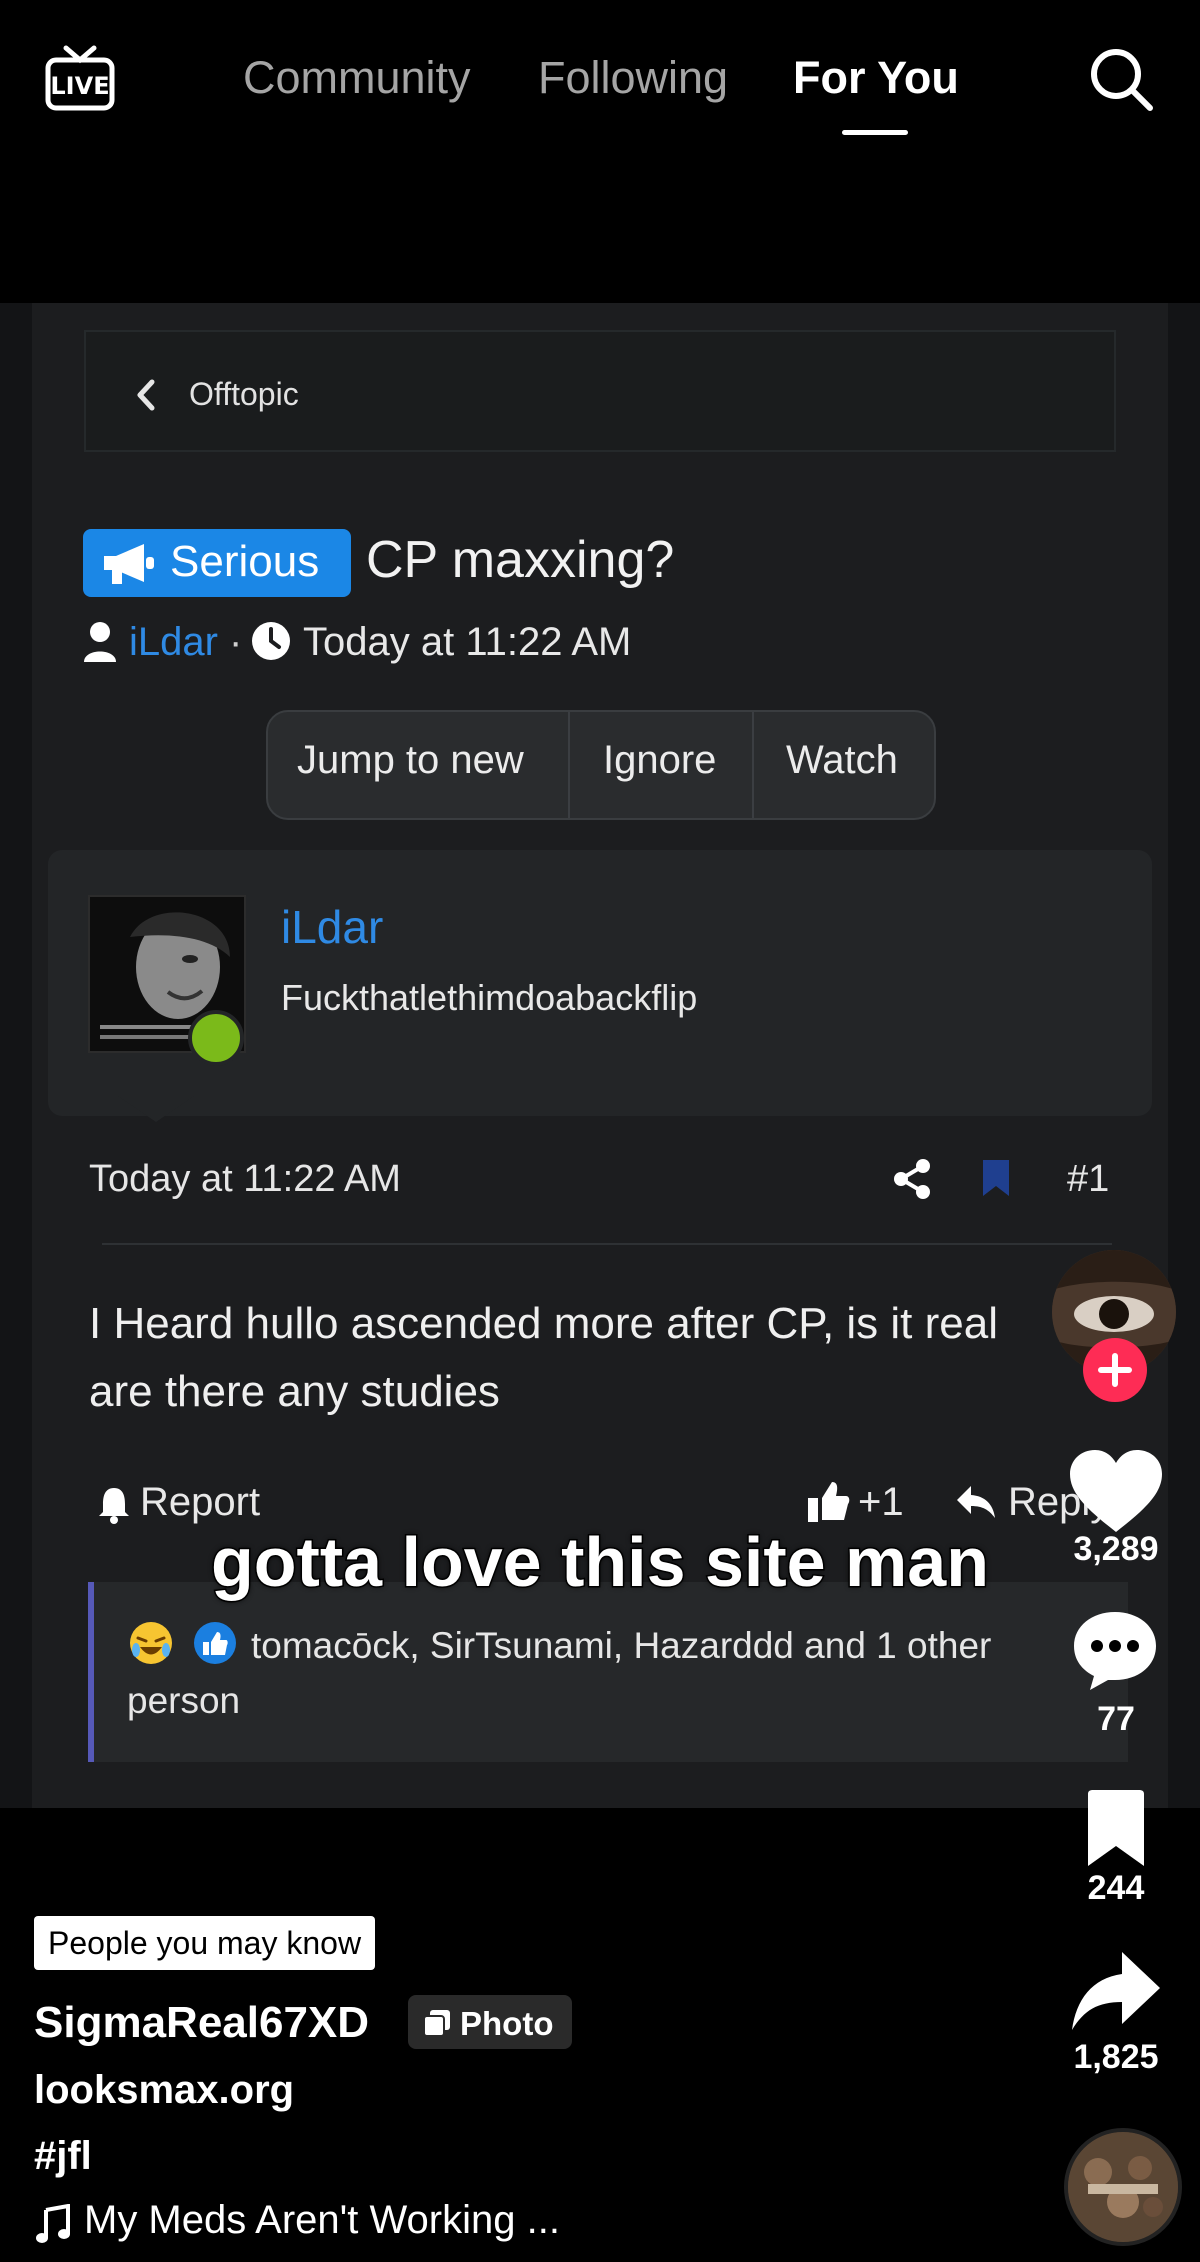 This screenshot has height=2262, width=1200. Describe the element at coordinates (156, 1109) in the screenshot. I see `card-pointer` at that location.